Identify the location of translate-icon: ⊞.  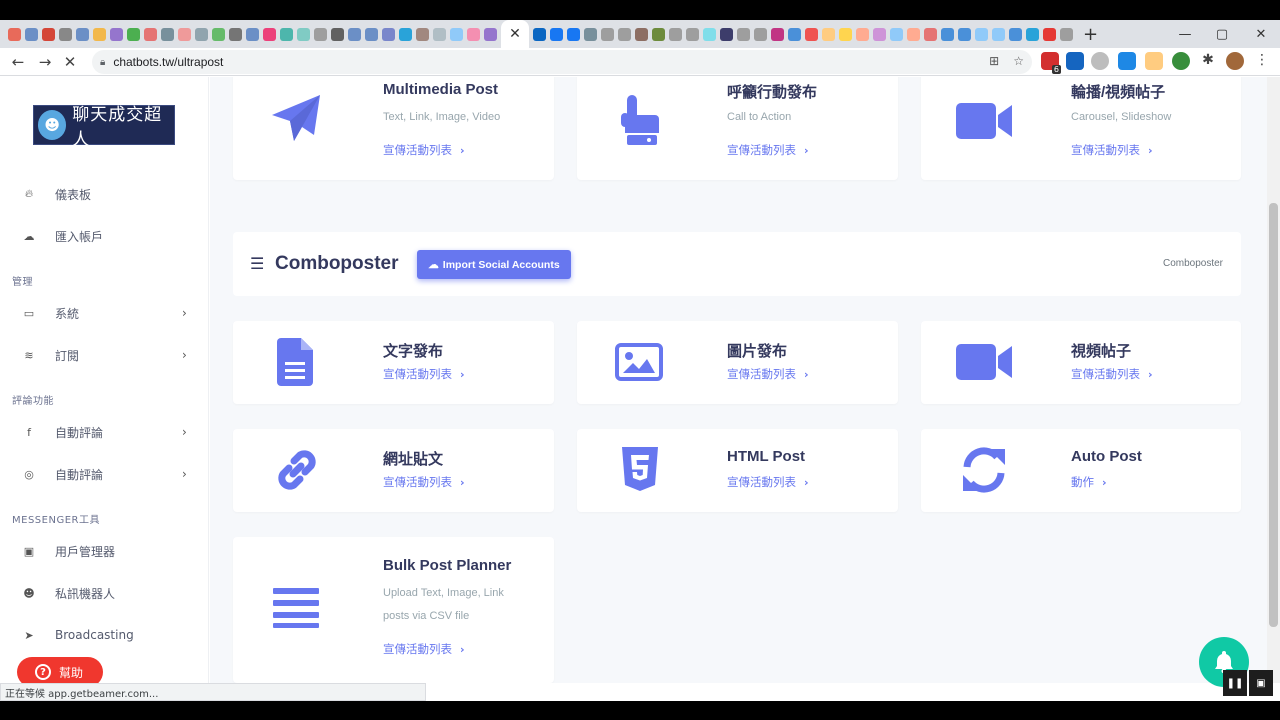
(994, 61).